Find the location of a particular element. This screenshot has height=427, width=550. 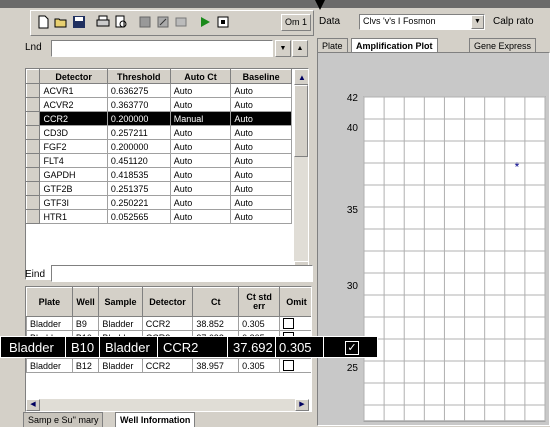

scroll-left-icon: ◀ is located at coordinates (33, 405).